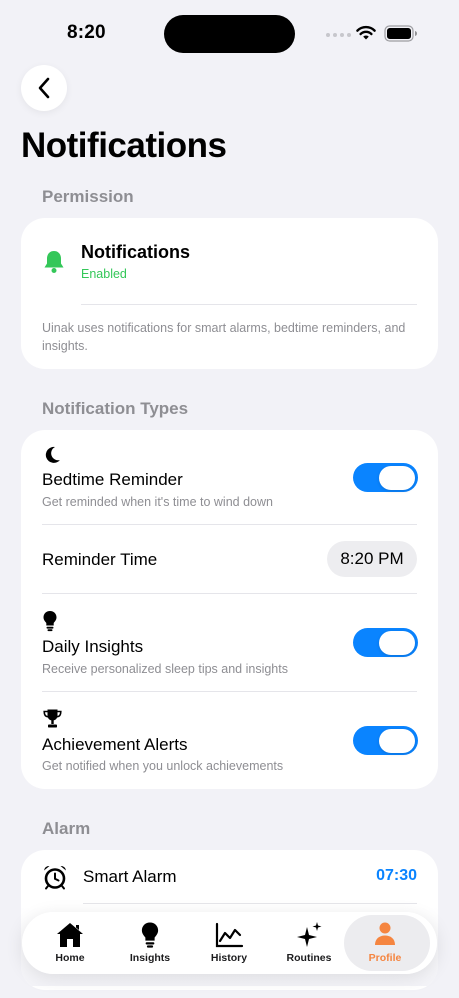  What do you see at coordinates (100, 559) in the screenshot?
I see `reminder-time-label: Reminder Time` at bounding box center [100, 559].